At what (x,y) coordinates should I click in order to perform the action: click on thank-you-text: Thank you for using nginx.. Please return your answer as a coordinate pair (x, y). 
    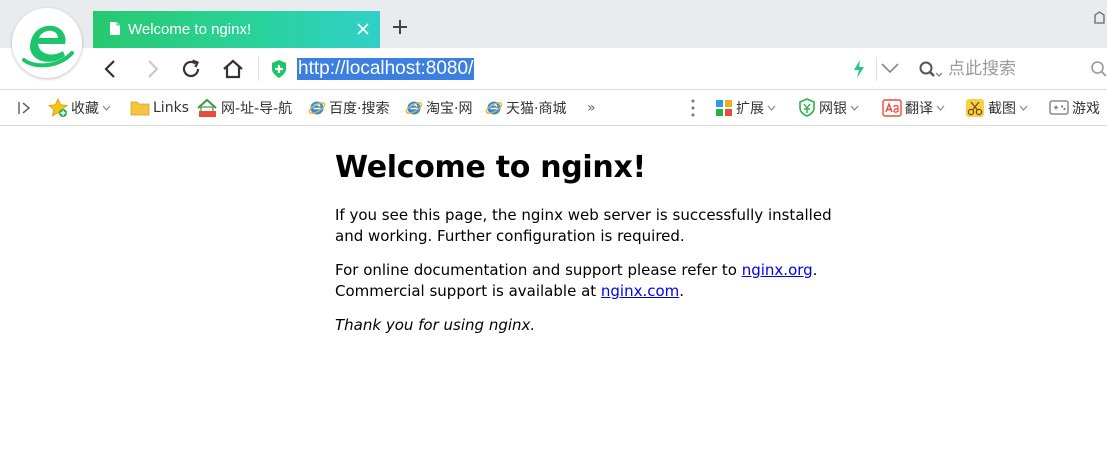
    Looking at the image, I should click on (435, 325).